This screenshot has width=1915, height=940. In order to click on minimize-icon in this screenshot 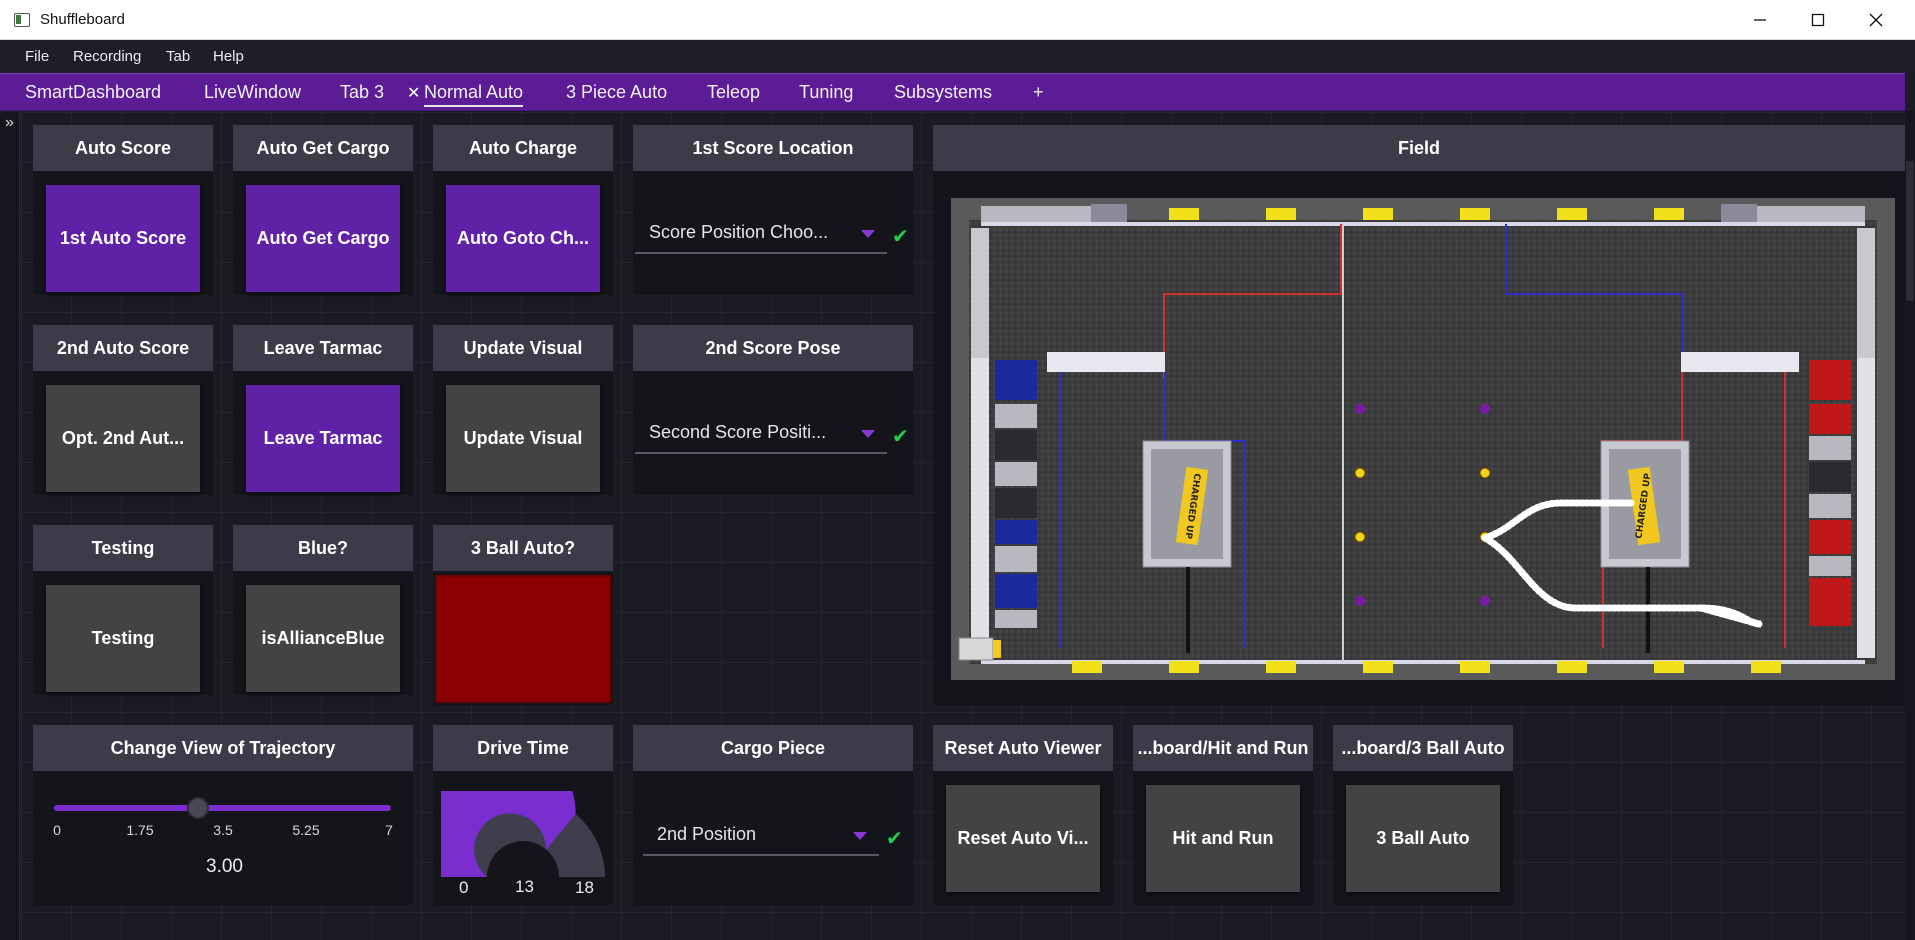, I will do `click(1760, 20)`.